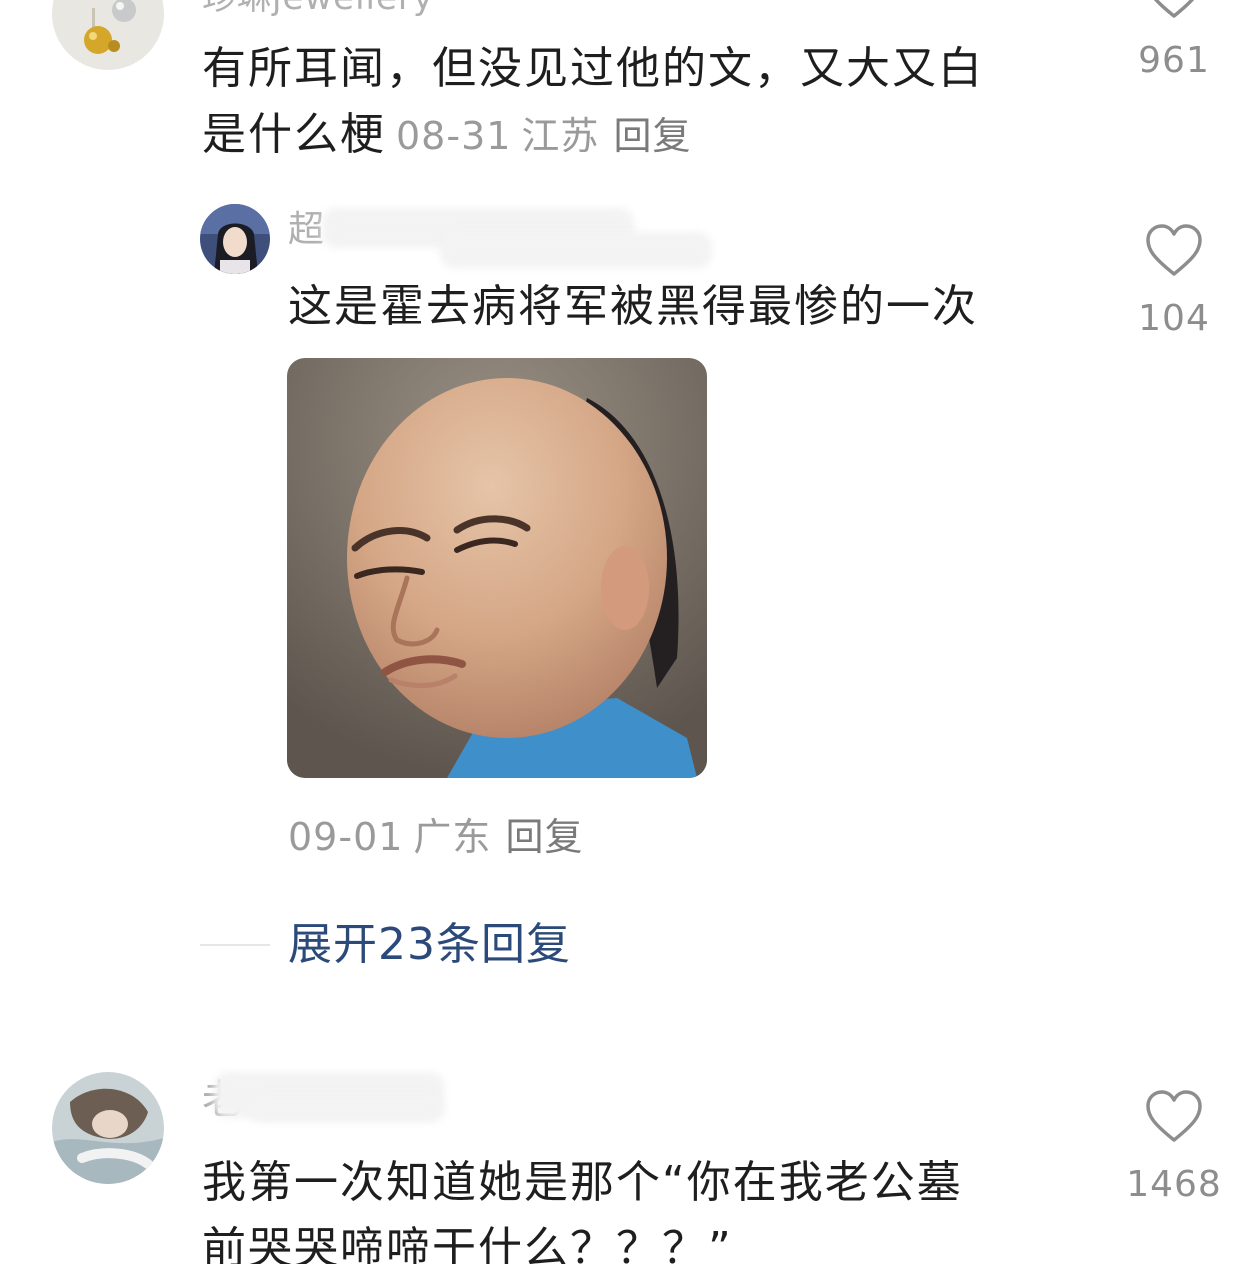 The width and height of the screenshot is (1260, 1264). What do you see at coordinates (560, 136) in the screenshot?
I see `comment-location: 江苏` at bounding box center [560, 136].